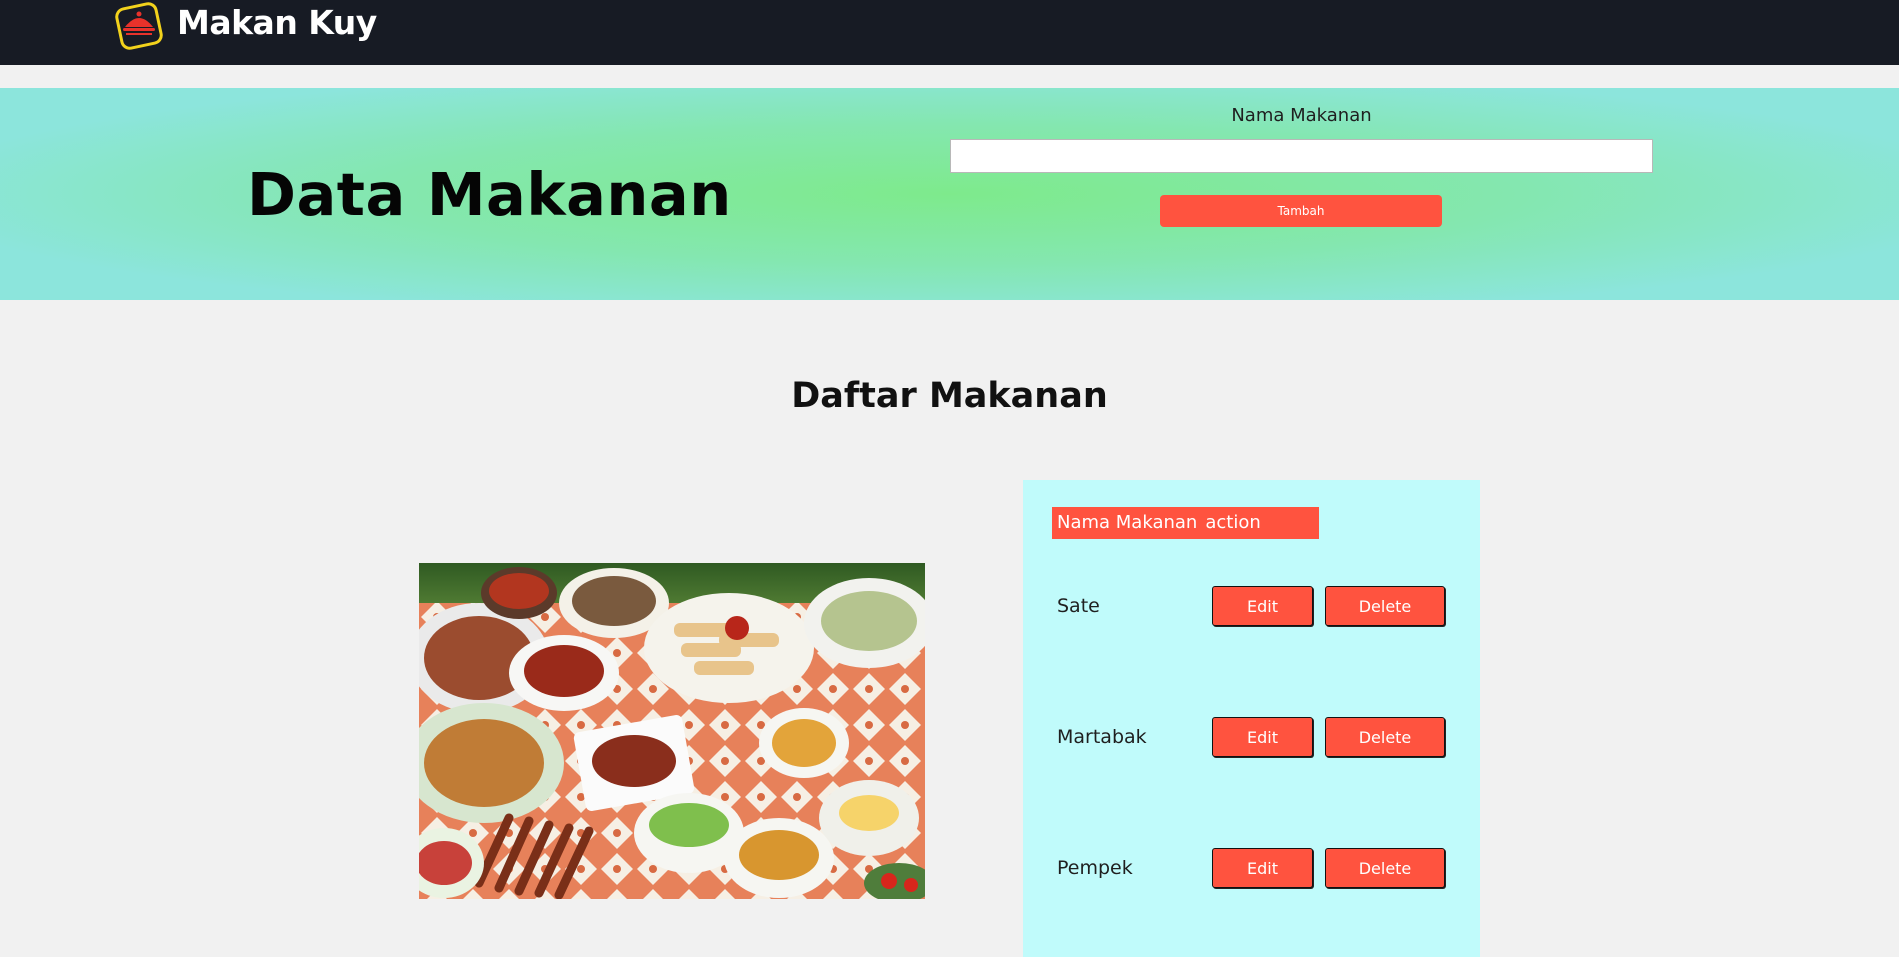  I want to click on brand-name: Makan Kuy, so click(277, 22).